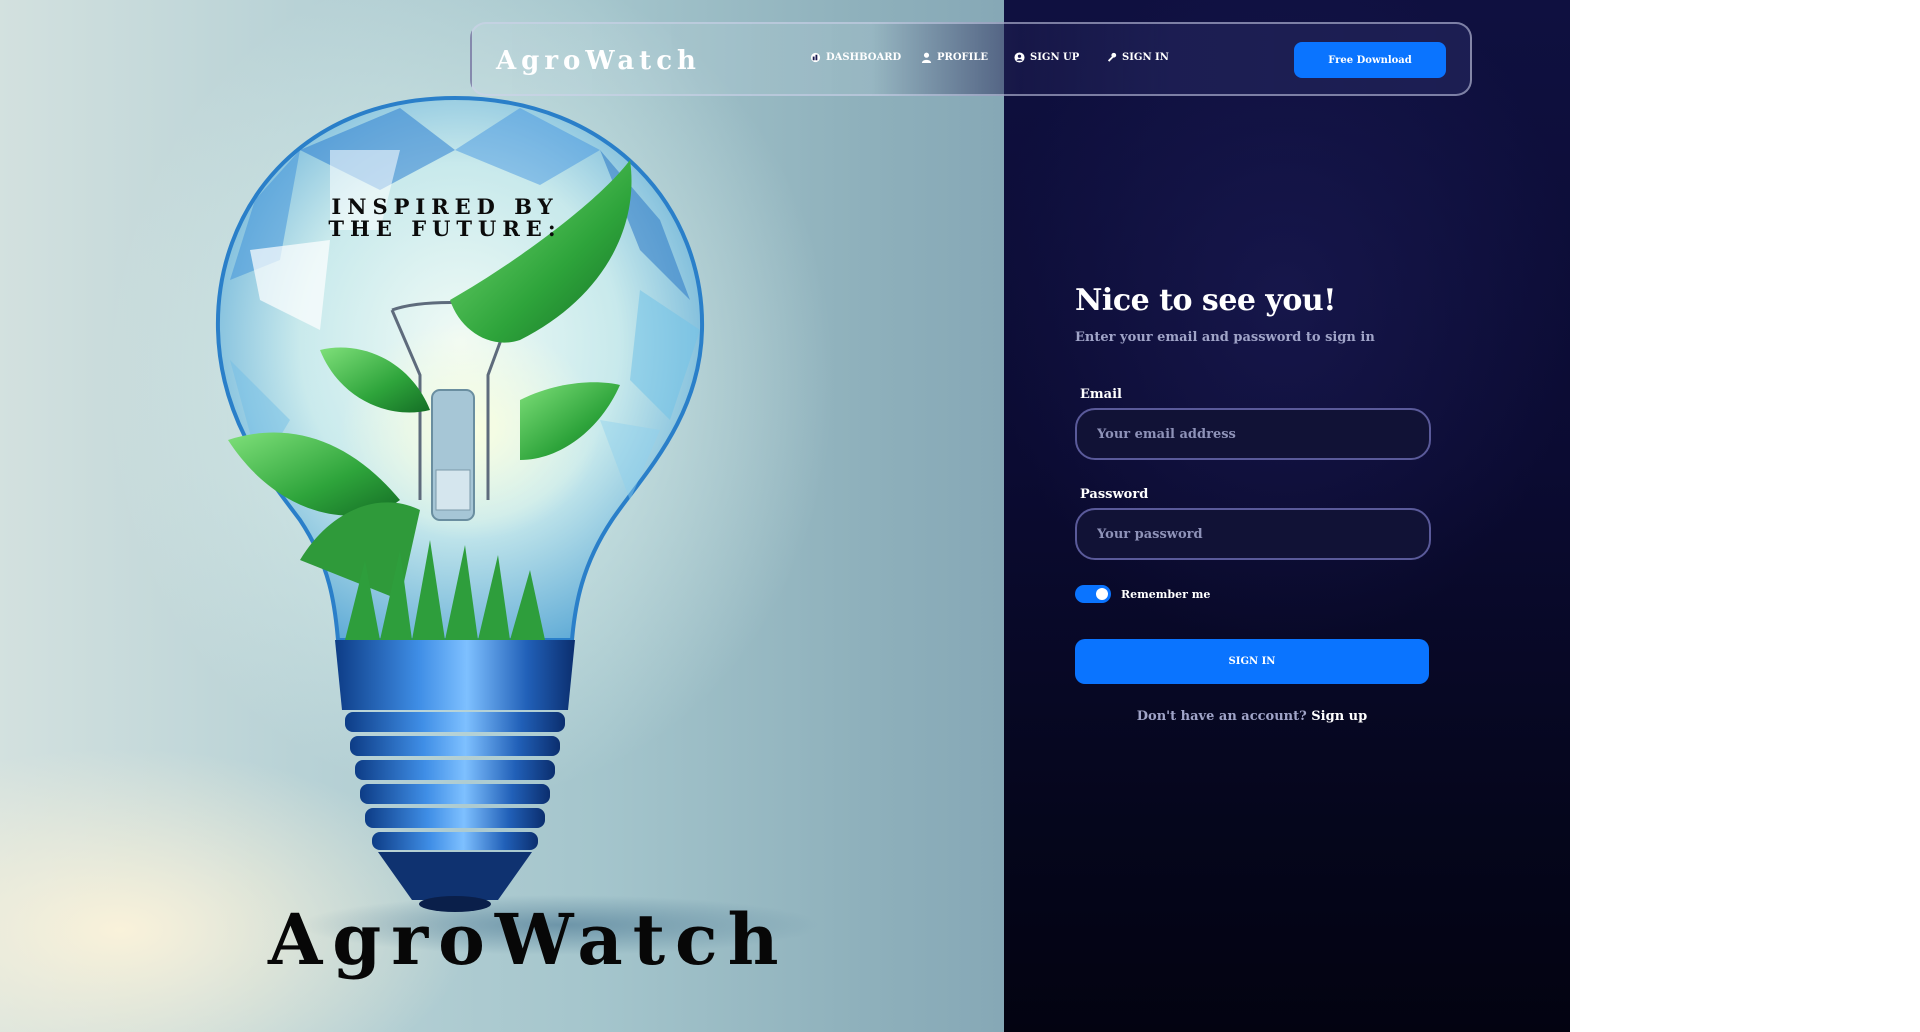 This screenshot has width=1920, height=1032. I want to click on dashboard-icon, so click(815, 57).